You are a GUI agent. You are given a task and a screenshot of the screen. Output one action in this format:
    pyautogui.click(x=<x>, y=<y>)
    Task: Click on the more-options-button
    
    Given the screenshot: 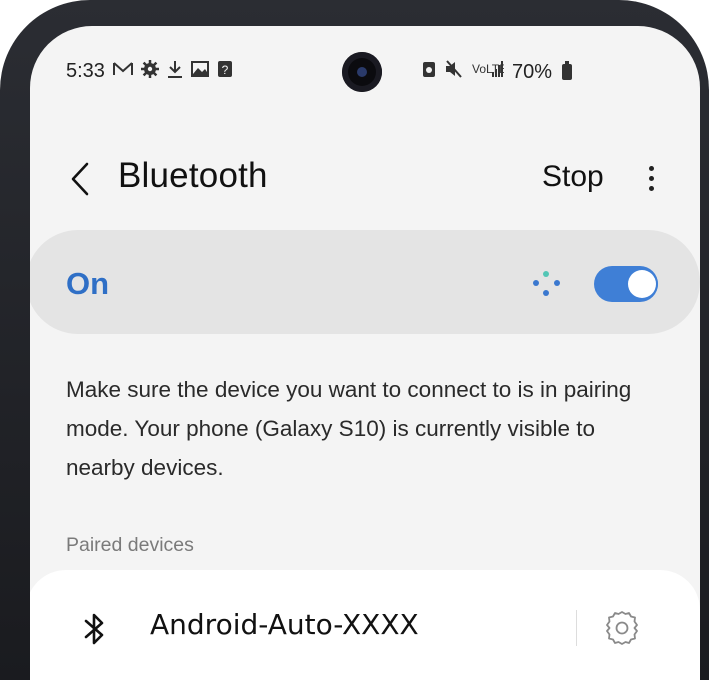 What is the action you would take?
    pyautogui.click(x=651, y=178)
    